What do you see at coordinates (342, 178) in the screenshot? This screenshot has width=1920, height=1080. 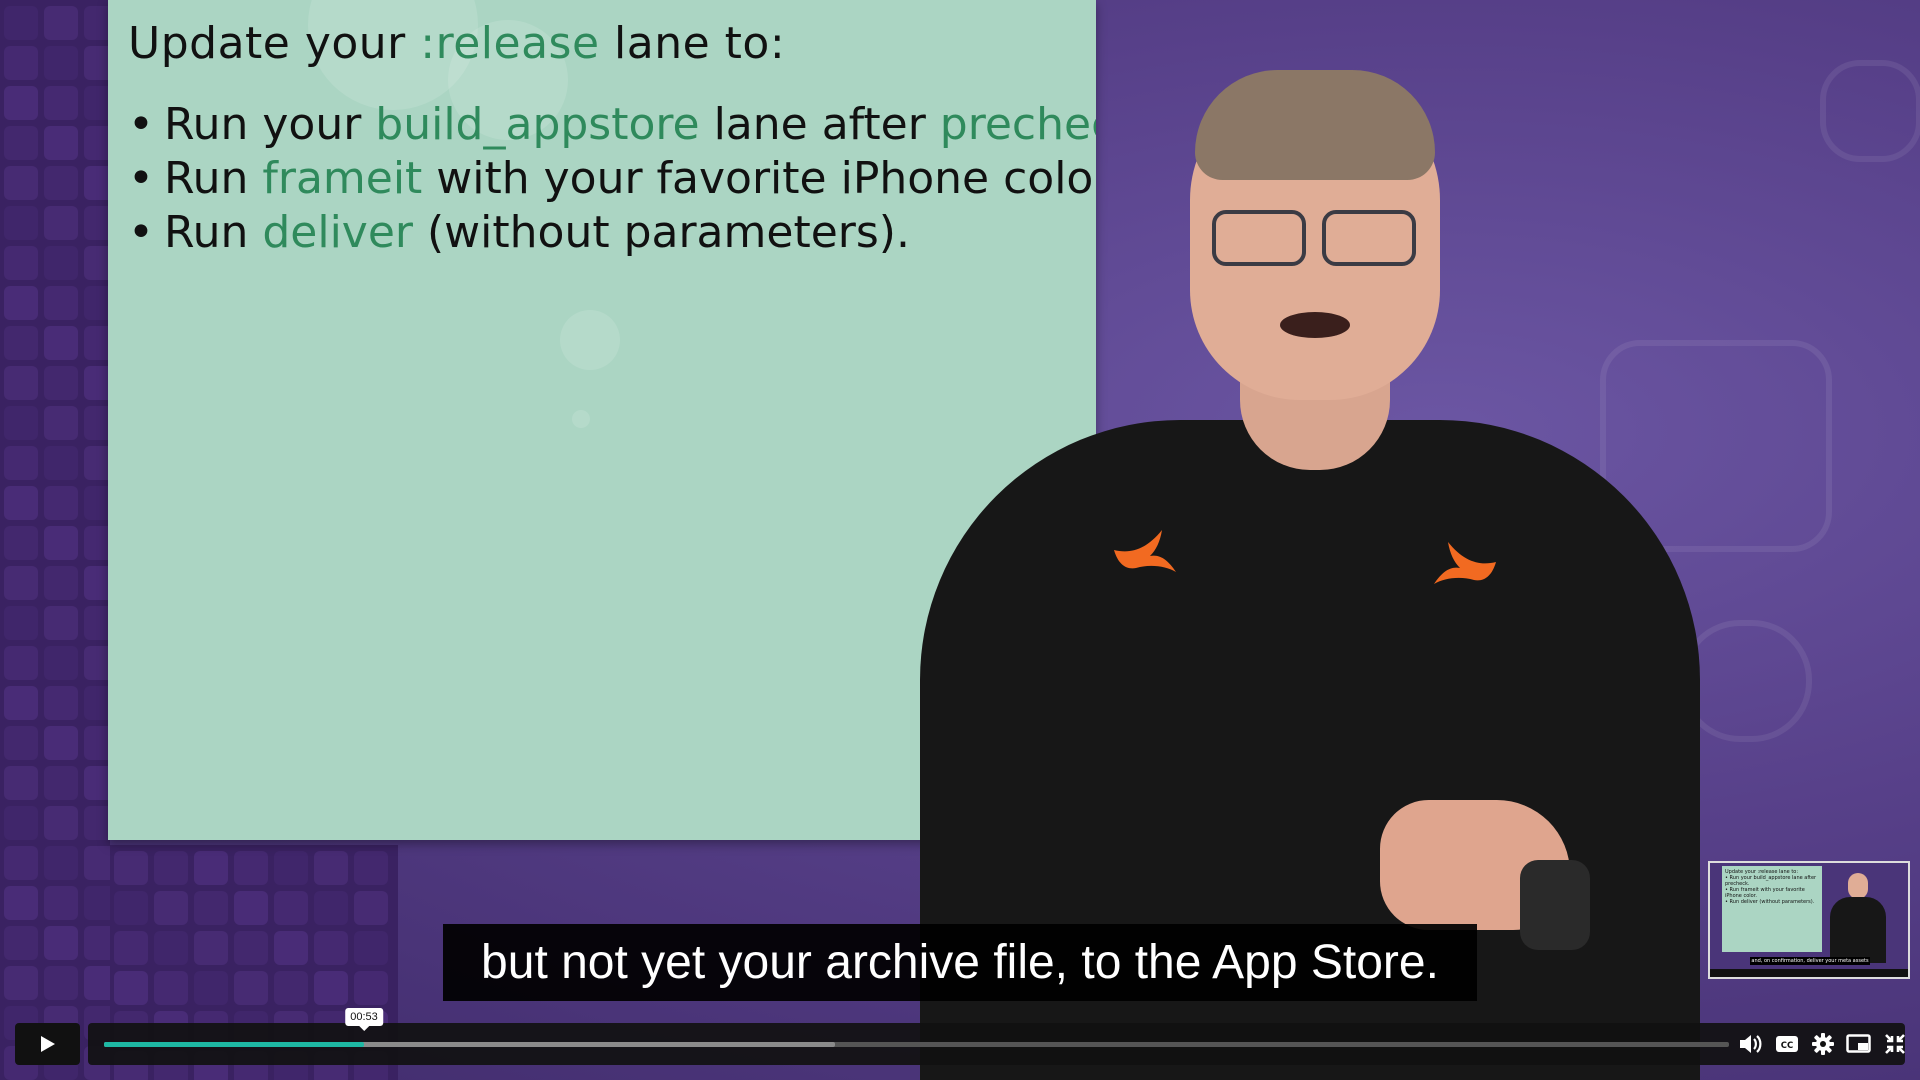 I see `bullet-code: frameit` at bounding box center [342, 178].